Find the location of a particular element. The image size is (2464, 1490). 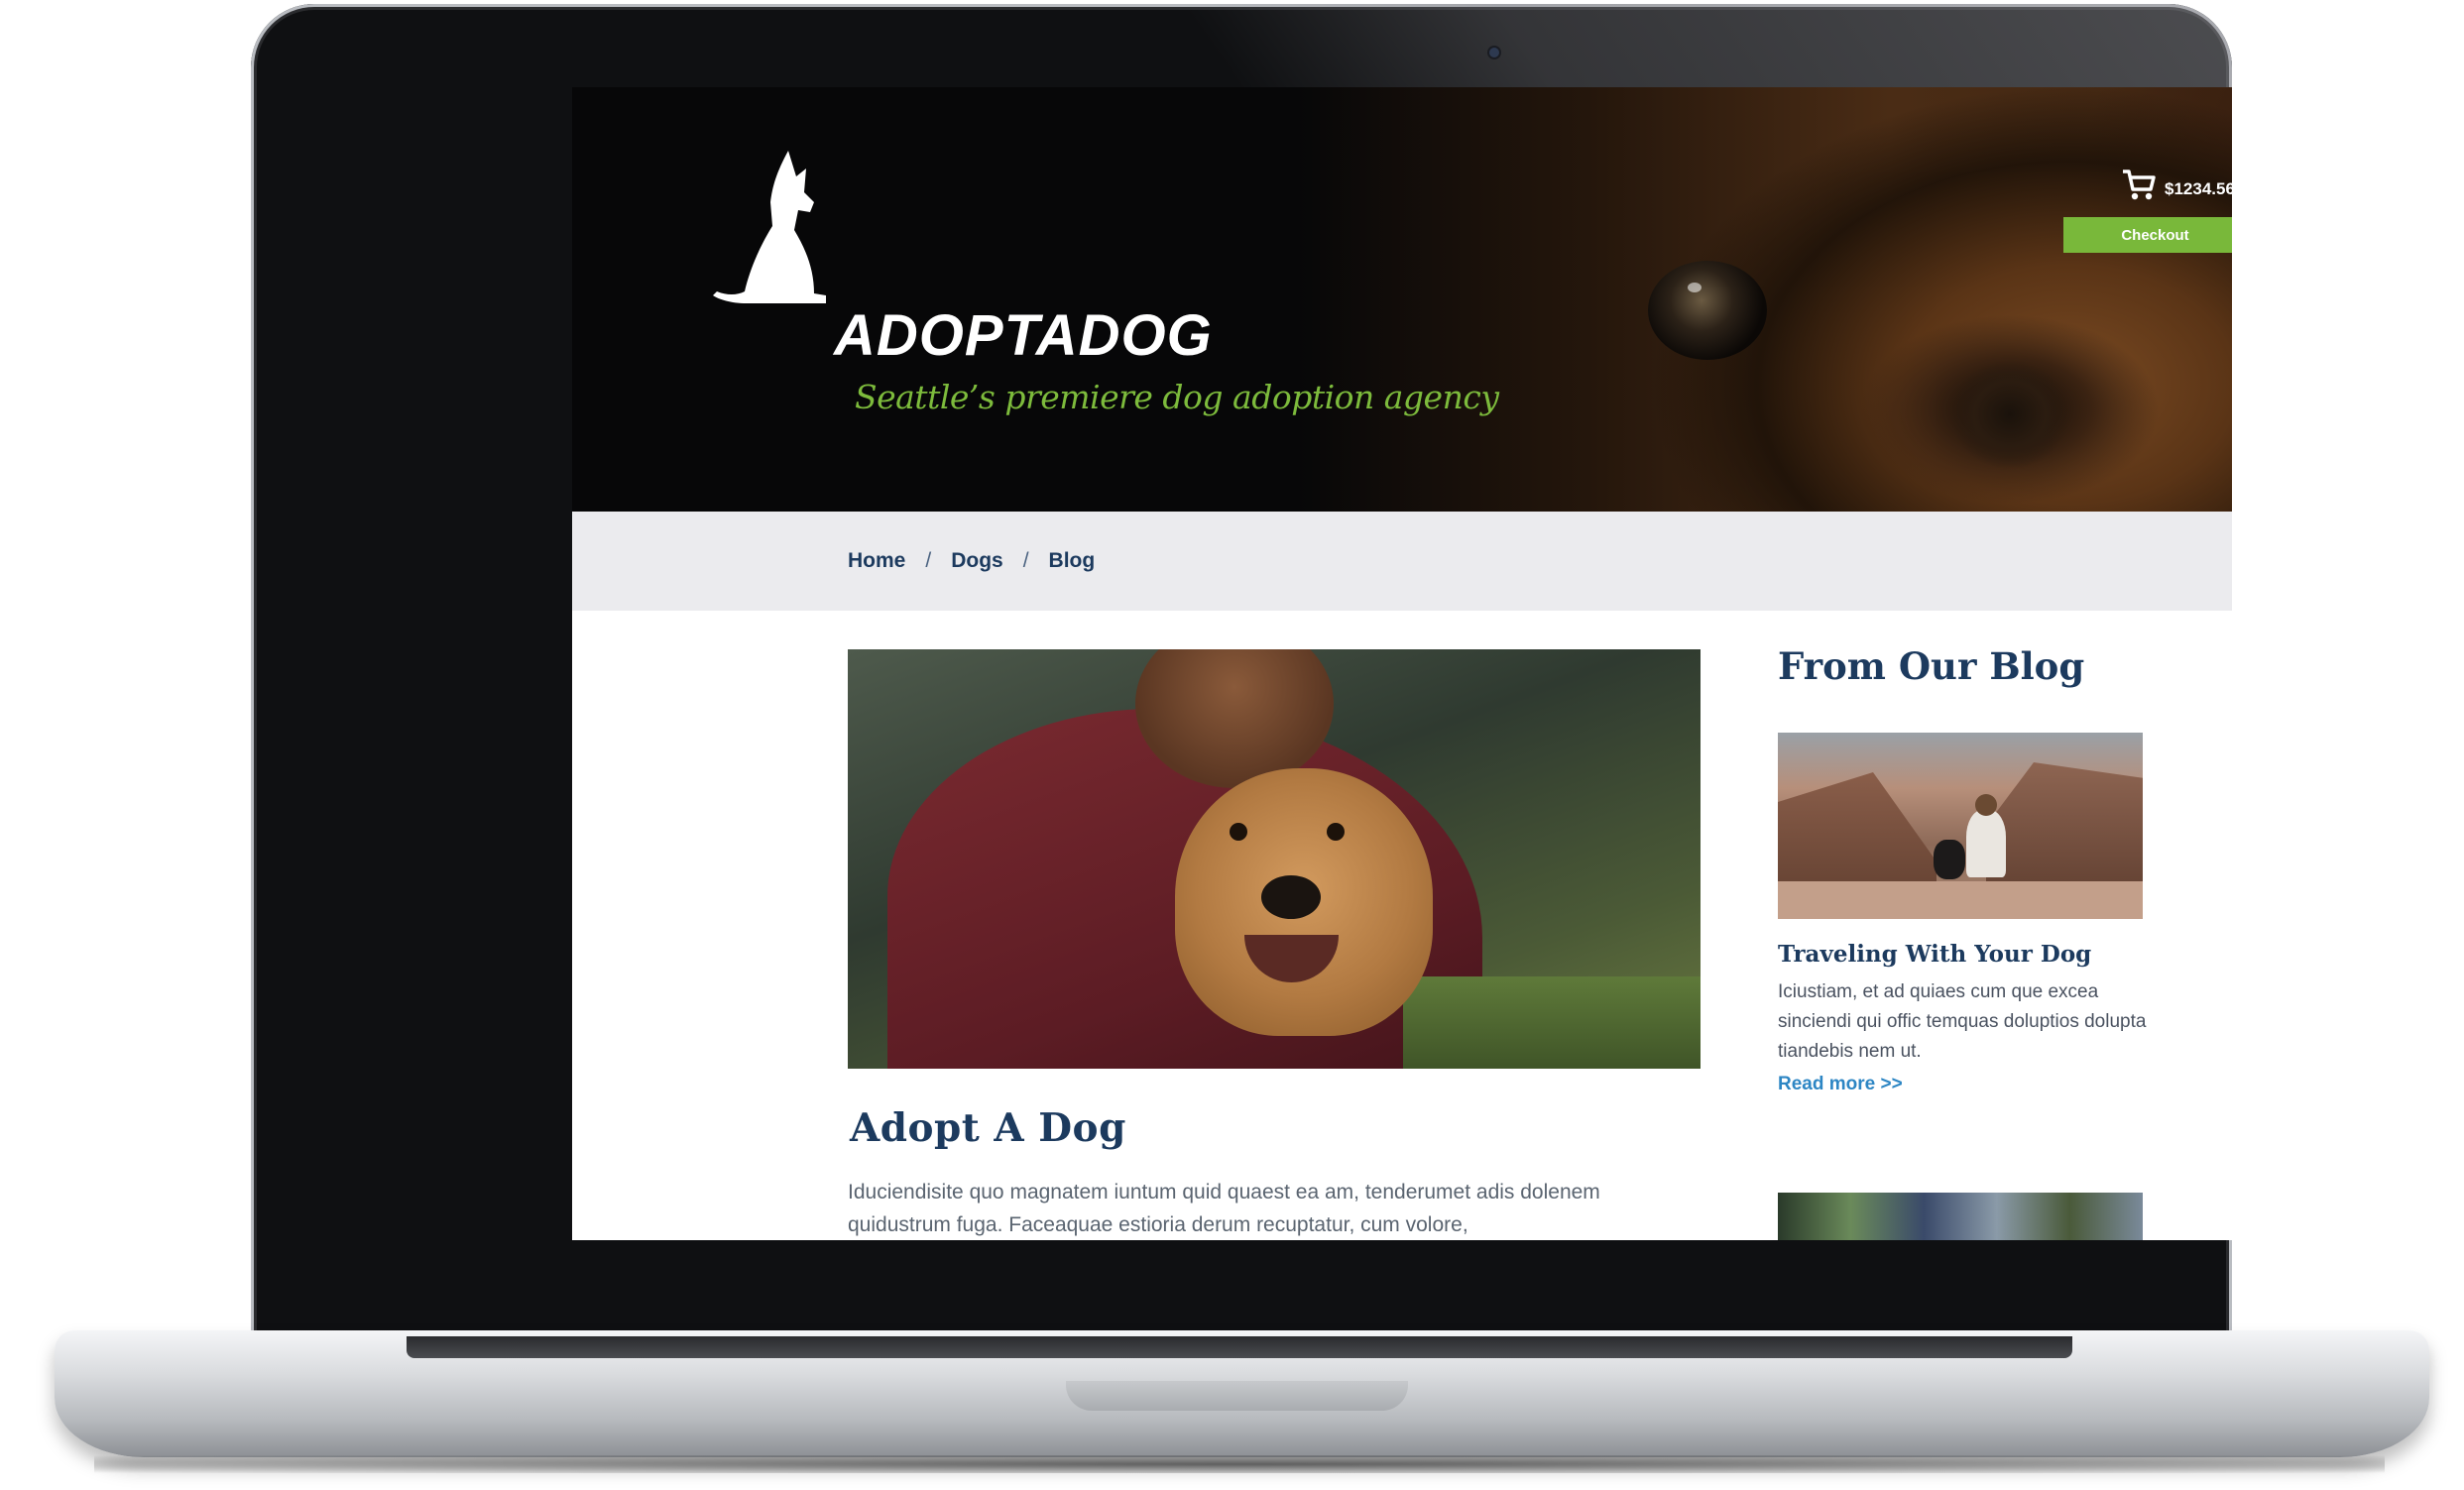

sidebar-title: From Our Blog is located at coordinates (1931, 666).